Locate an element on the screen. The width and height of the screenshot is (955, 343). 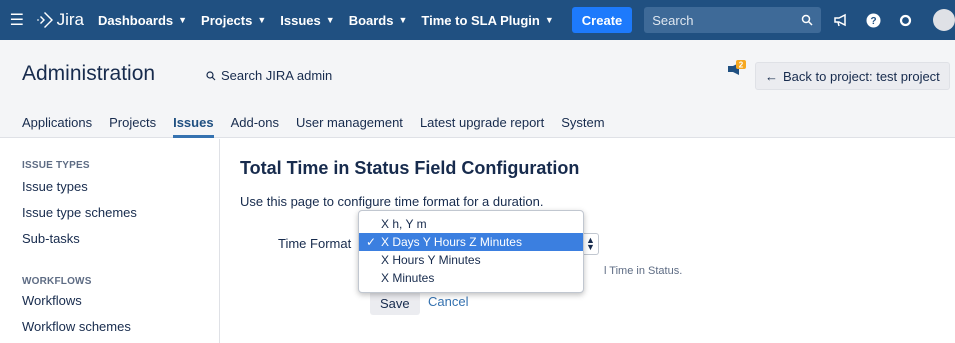
checkmark-icon: ✓ is located at coordinates (371, 242).